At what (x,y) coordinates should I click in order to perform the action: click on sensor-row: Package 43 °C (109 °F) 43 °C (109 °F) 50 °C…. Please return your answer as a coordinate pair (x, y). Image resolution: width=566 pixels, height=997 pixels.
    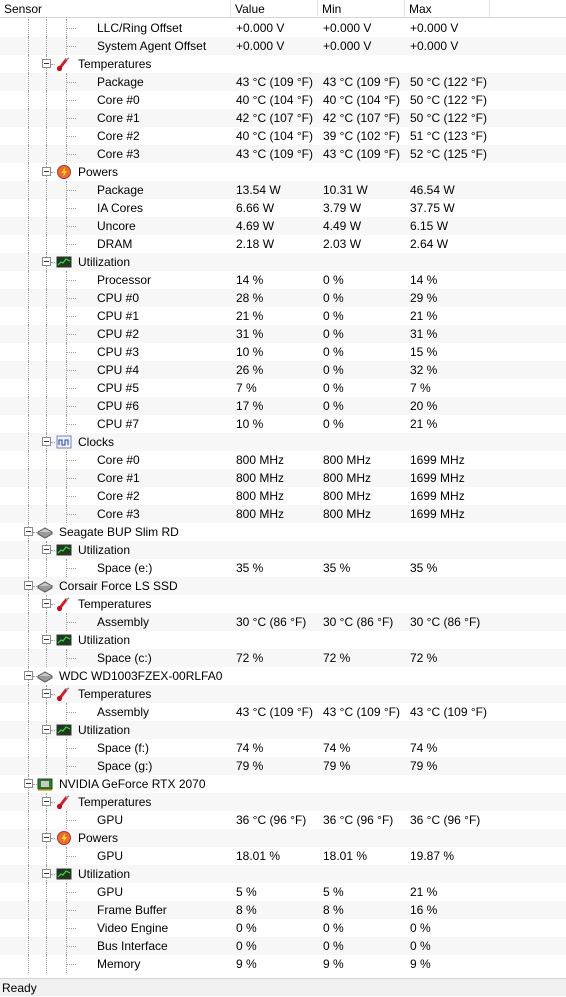
    Looking at the image, I should click on (283, 82).